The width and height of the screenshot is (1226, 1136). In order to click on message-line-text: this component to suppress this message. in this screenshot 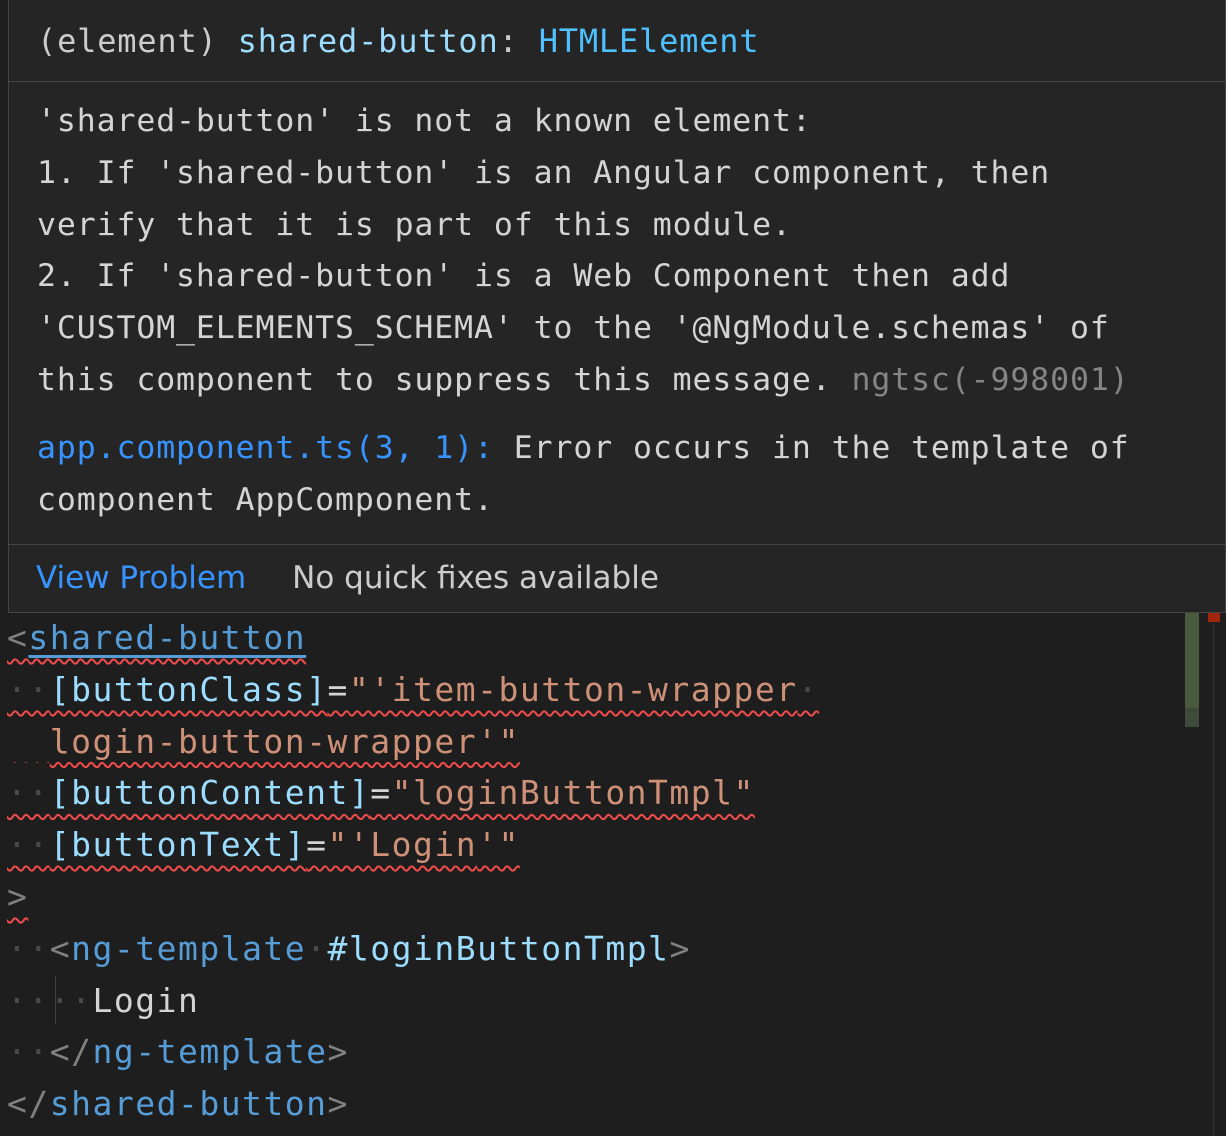, I will do `click(434, 379)`.